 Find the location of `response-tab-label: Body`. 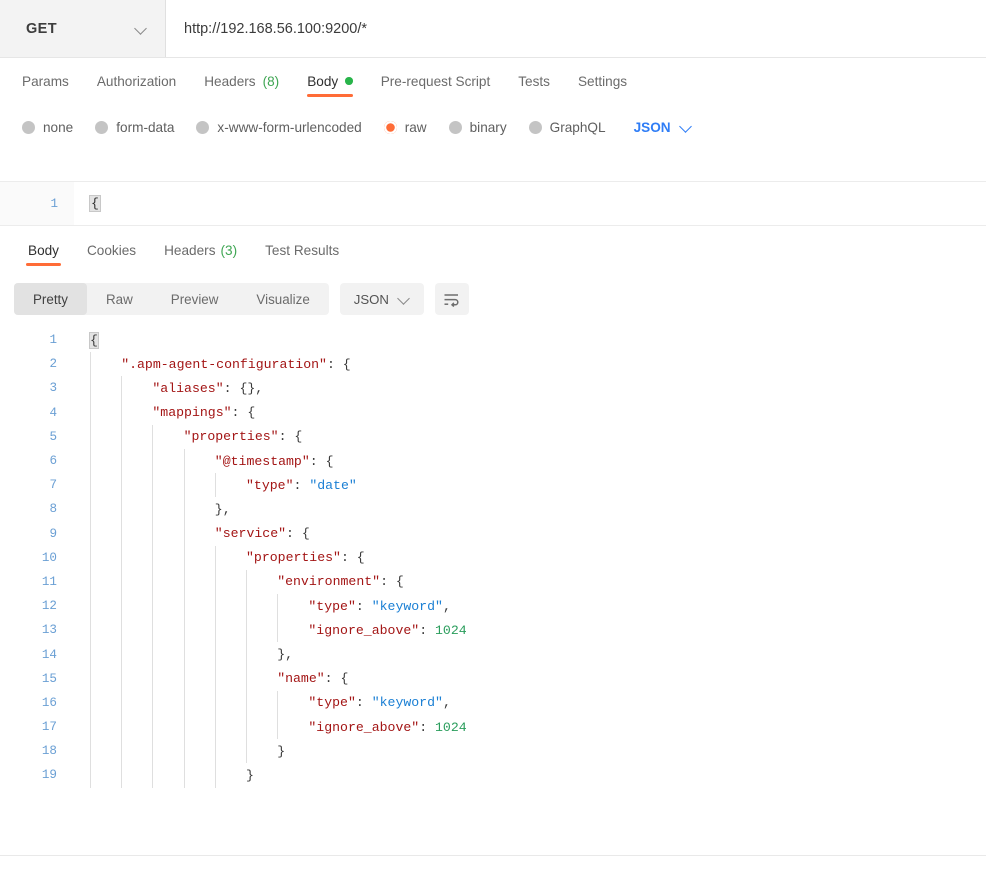

response-tab-label: Body is located at coordinates (43, 250).